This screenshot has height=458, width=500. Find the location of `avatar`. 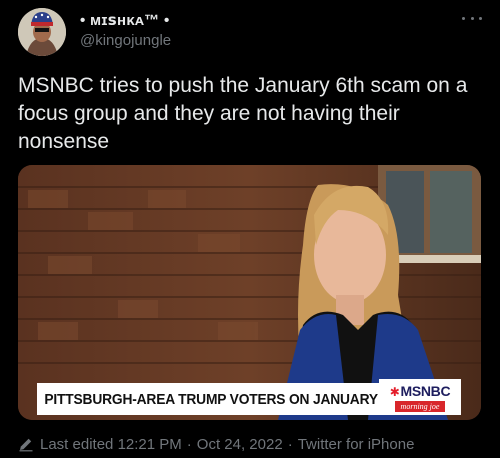

avatar is located at coordinates (42, 32).